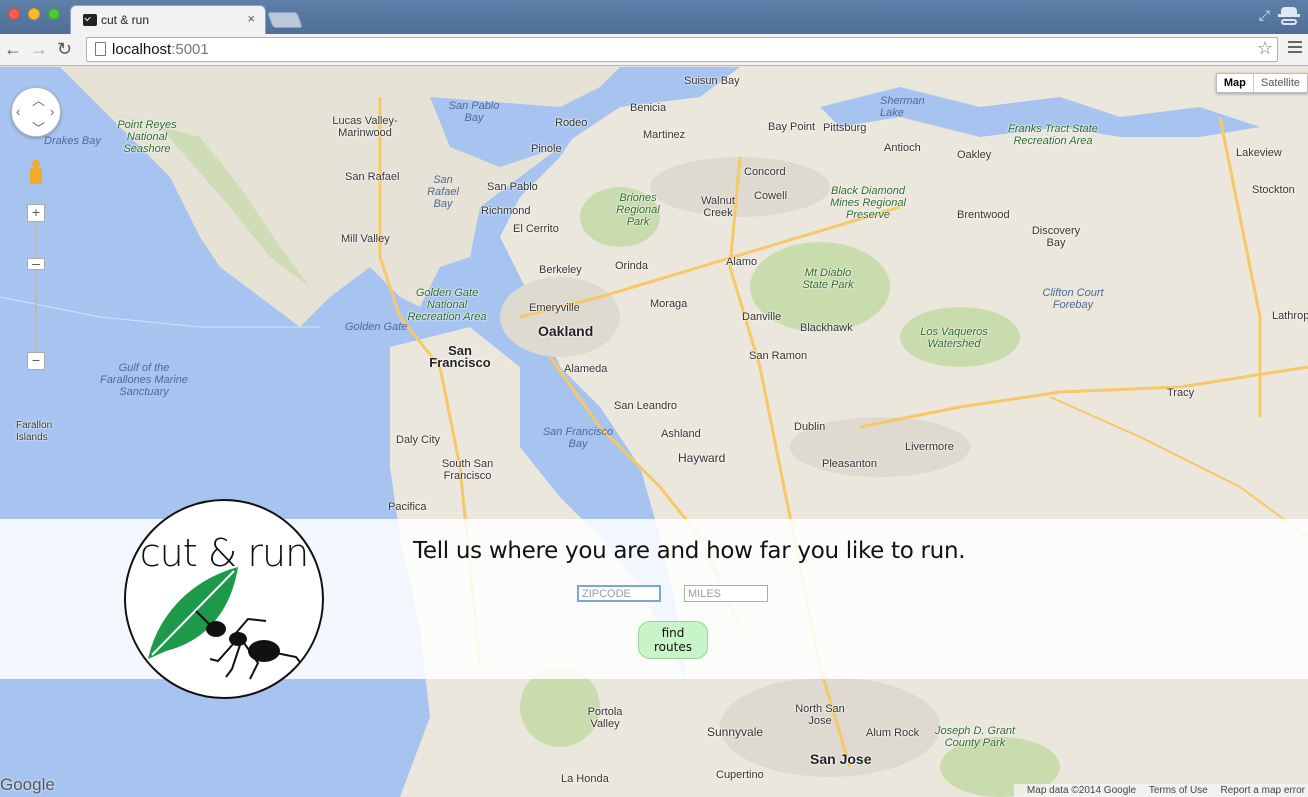 This screenshot has width=1308, height=797. I want to click on map-label: Hayward, so click(702, 458).